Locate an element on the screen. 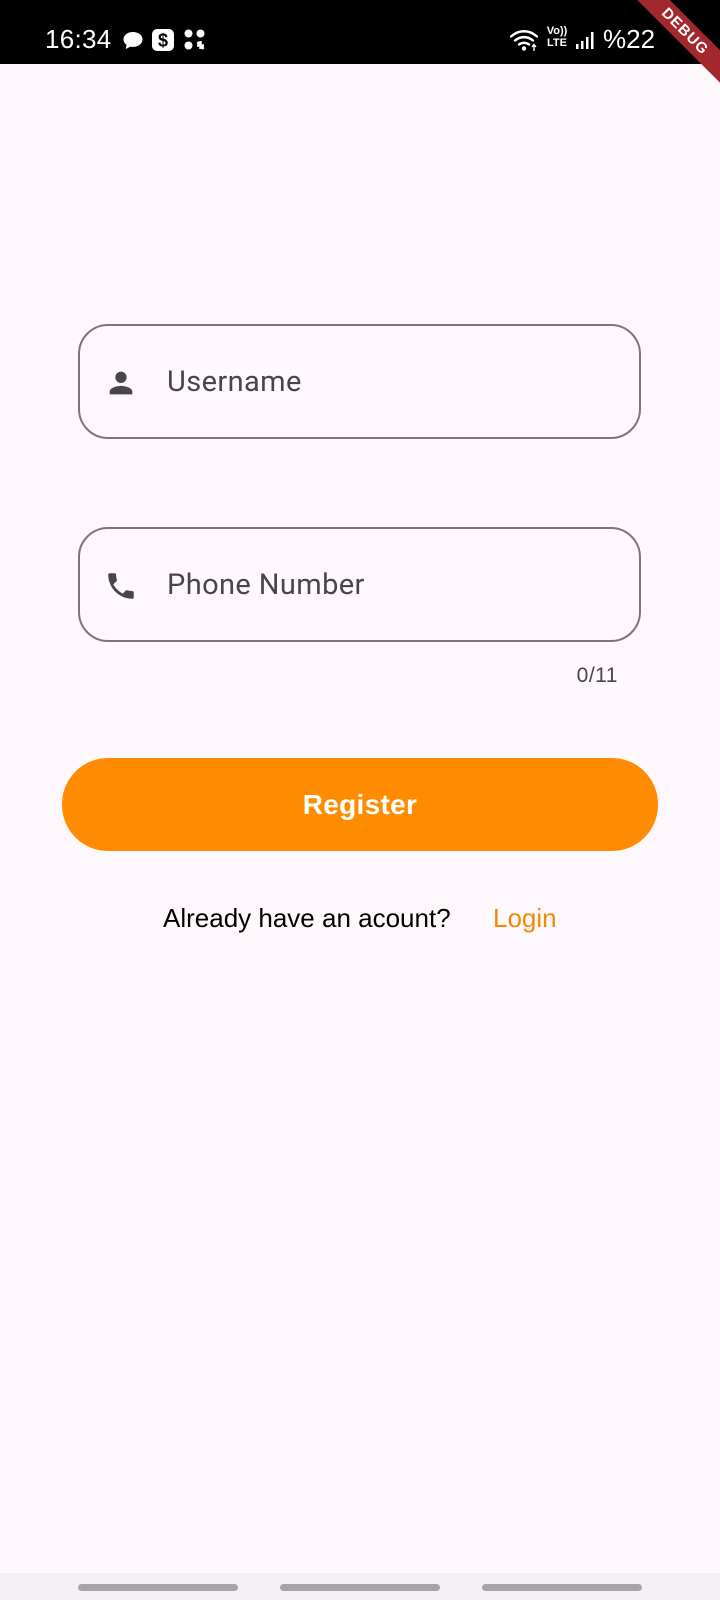  status-time: 16:34 is located at coordinates (78, 39).